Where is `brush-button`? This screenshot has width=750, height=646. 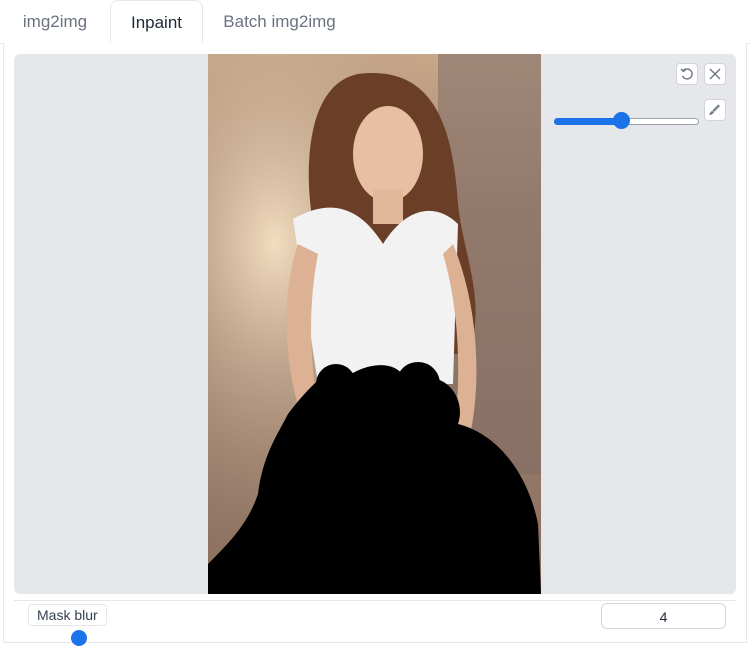
brush-button is located at coordinates (715, 110).